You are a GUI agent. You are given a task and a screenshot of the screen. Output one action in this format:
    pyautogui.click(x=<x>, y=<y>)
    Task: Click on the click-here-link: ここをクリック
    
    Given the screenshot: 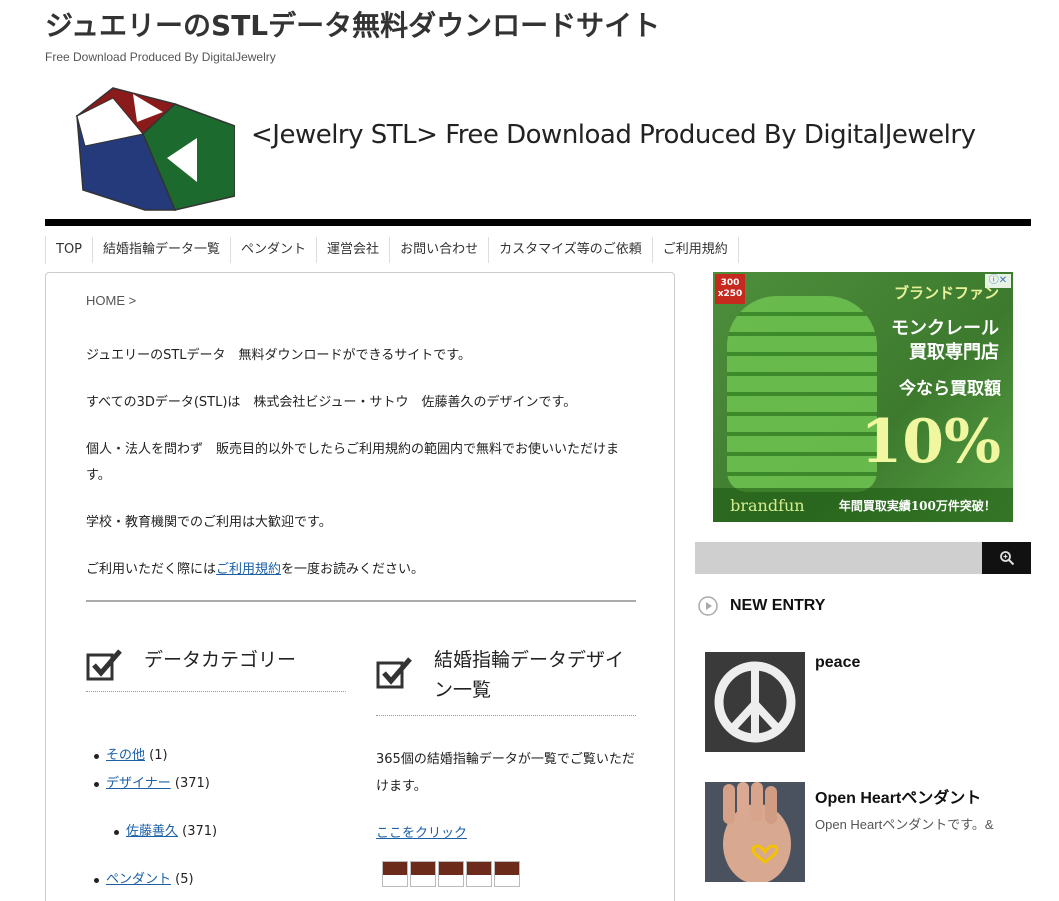 What is the action you would take?
    pyautogui.click(x=506, y=831)
    